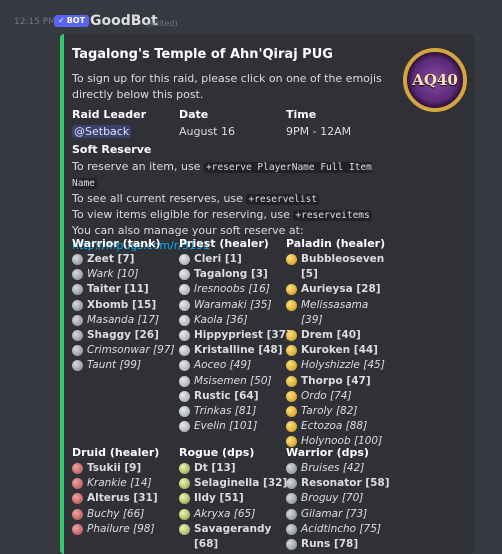  I want to click on signup-entry: Msisemen [50], so click(231, 381).